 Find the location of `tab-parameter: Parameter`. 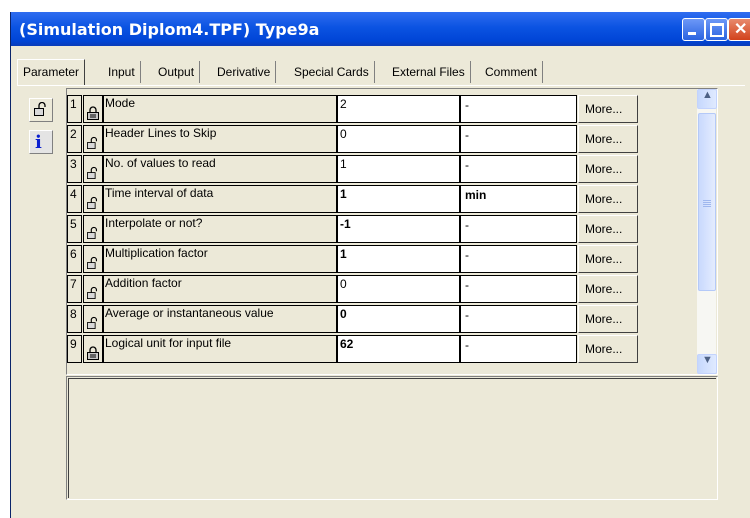

tab-parameter: Parameter is located at coordinates (51, 72).